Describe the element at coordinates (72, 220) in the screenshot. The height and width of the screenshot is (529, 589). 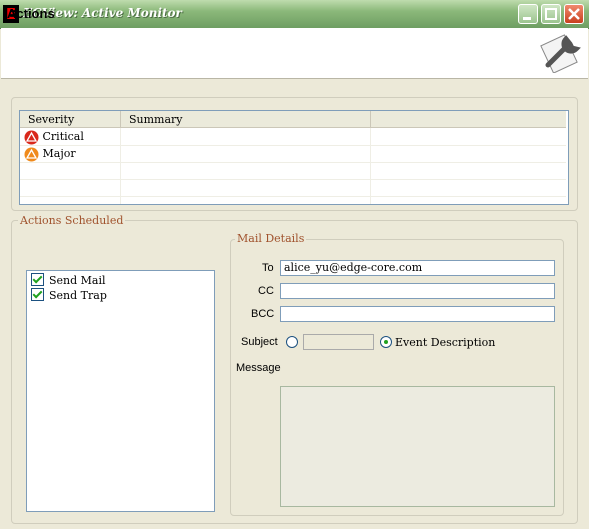
I see `actions-scheduled-legend: Actions Scheduled` at that location.